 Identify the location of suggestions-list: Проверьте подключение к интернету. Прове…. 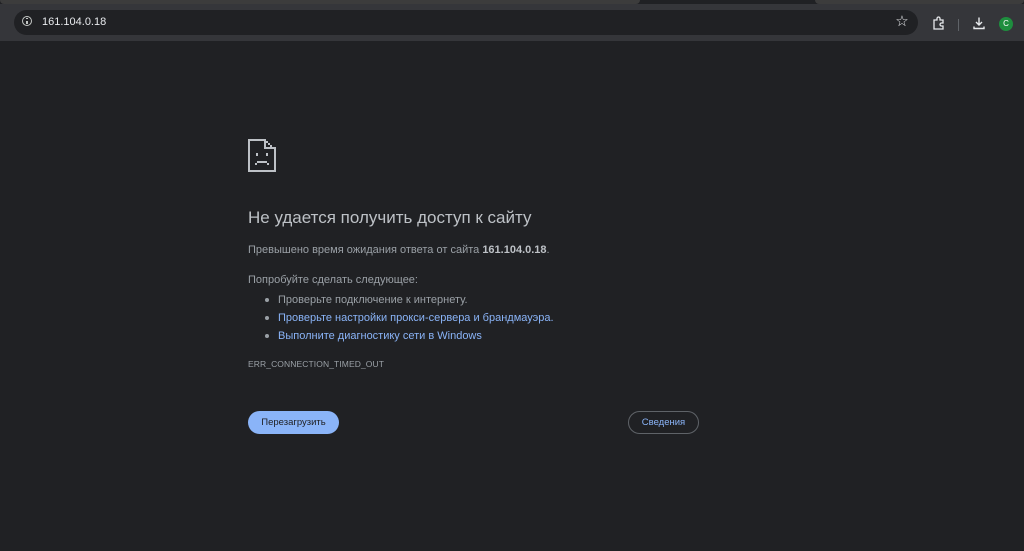
(401, 318).